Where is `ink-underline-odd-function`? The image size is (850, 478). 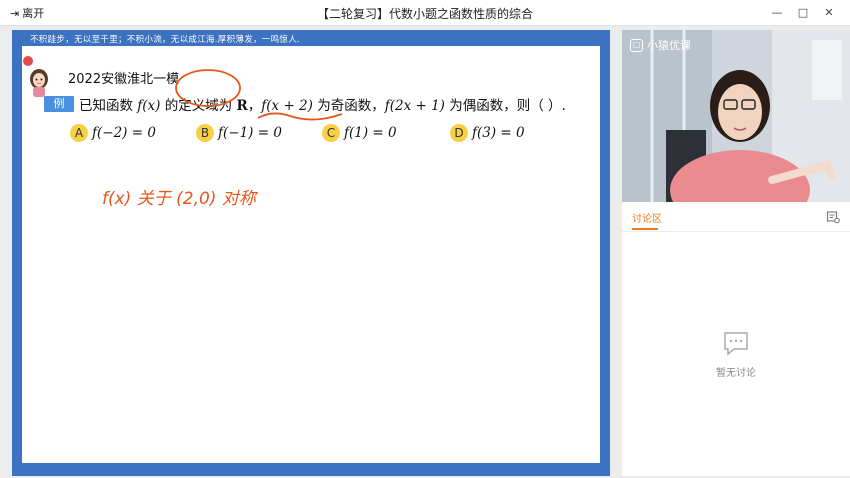 ink-underline-odd-function is located at coordinates (300, 116).